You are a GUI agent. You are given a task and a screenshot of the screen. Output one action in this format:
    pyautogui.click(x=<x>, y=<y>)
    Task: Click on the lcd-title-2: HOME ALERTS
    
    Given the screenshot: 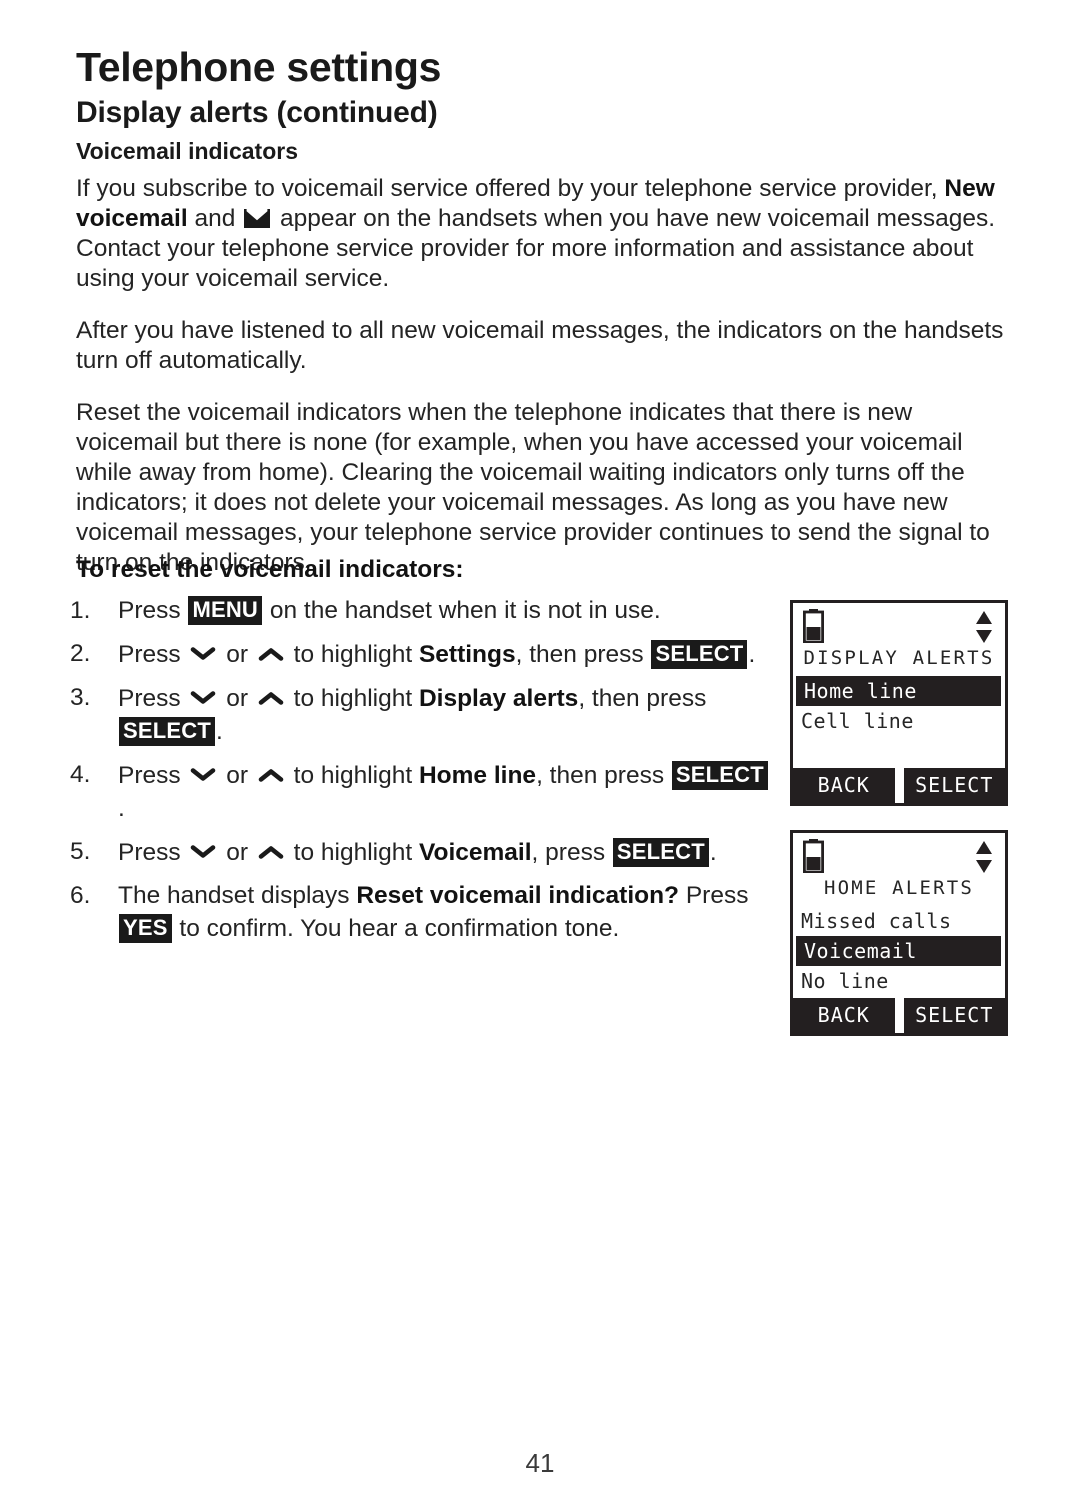 What is the action you would take?
    pyautogui.click(x=899, y=888)
    